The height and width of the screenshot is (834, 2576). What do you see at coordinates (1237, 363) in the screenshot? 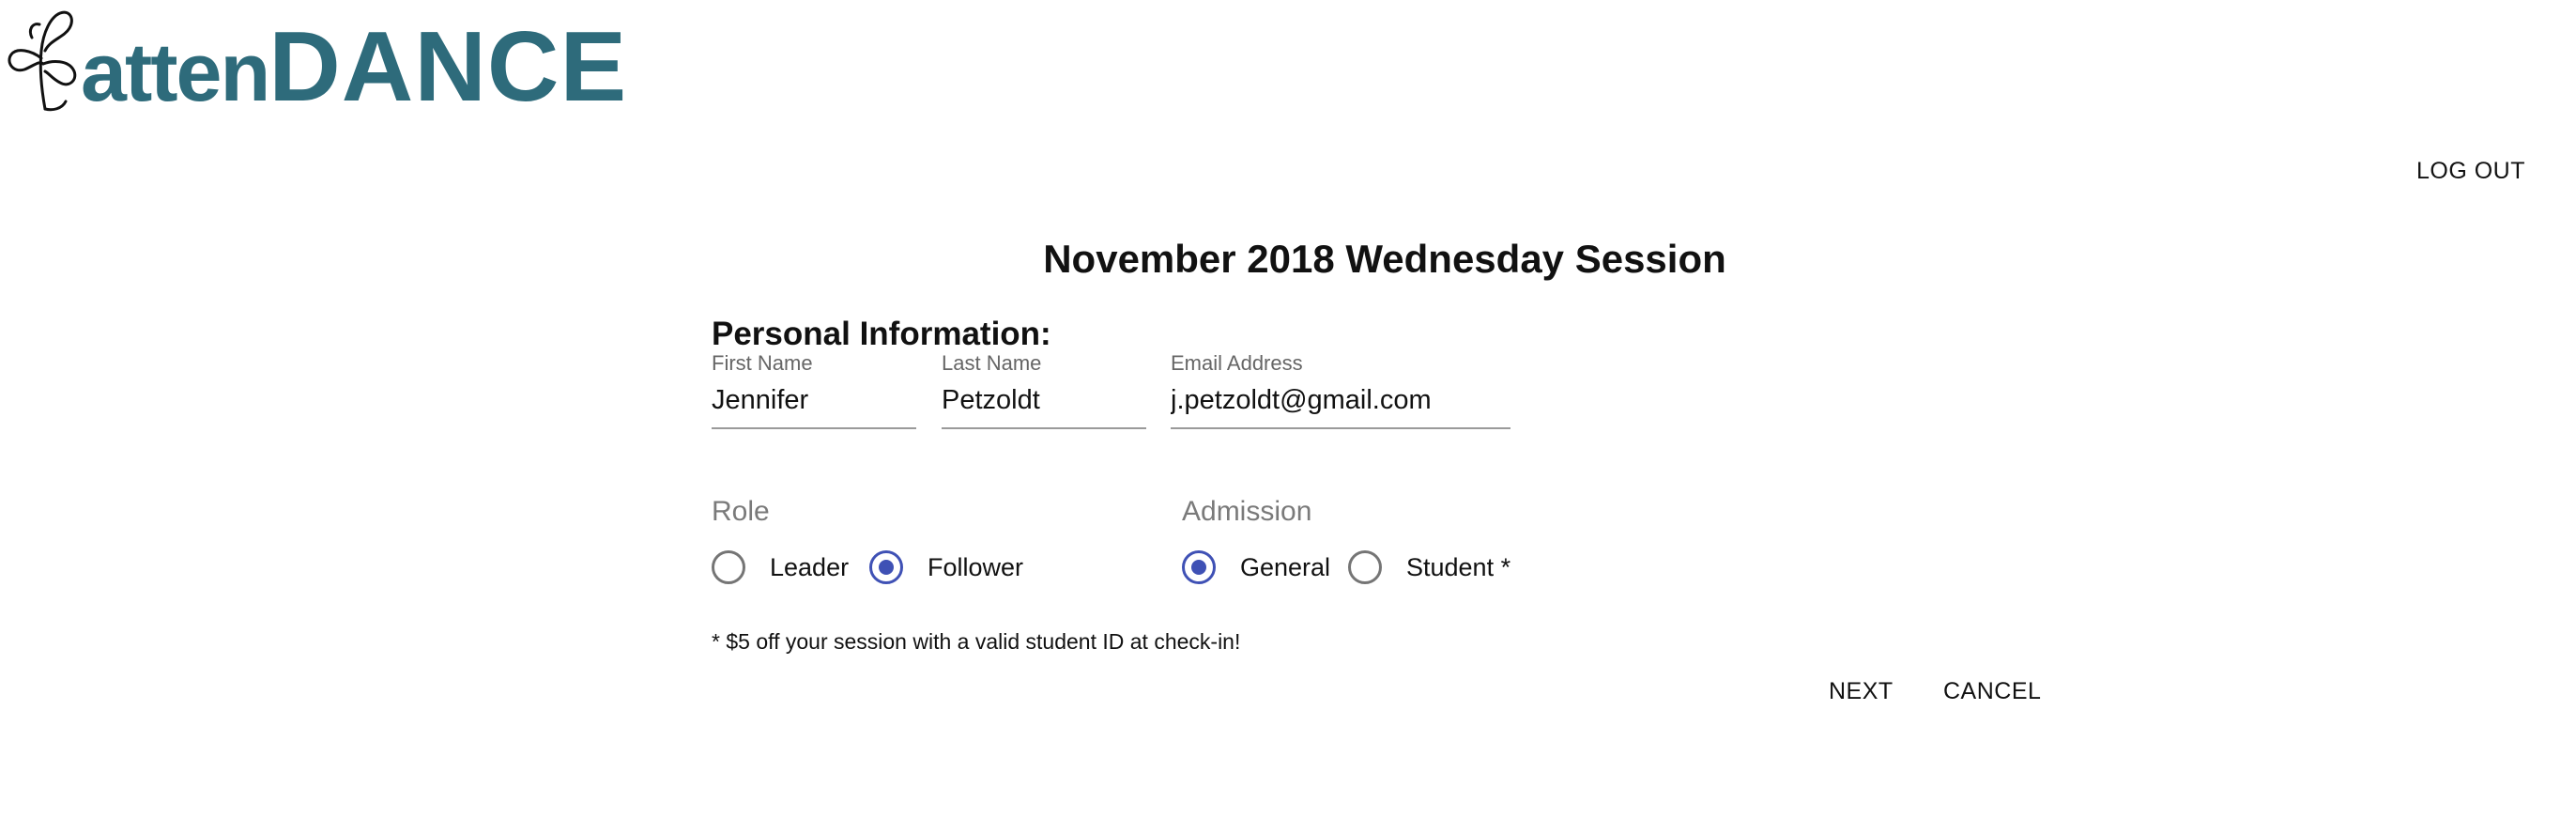
I see `email-label: Email Address` at bounding box center [1237, 363].